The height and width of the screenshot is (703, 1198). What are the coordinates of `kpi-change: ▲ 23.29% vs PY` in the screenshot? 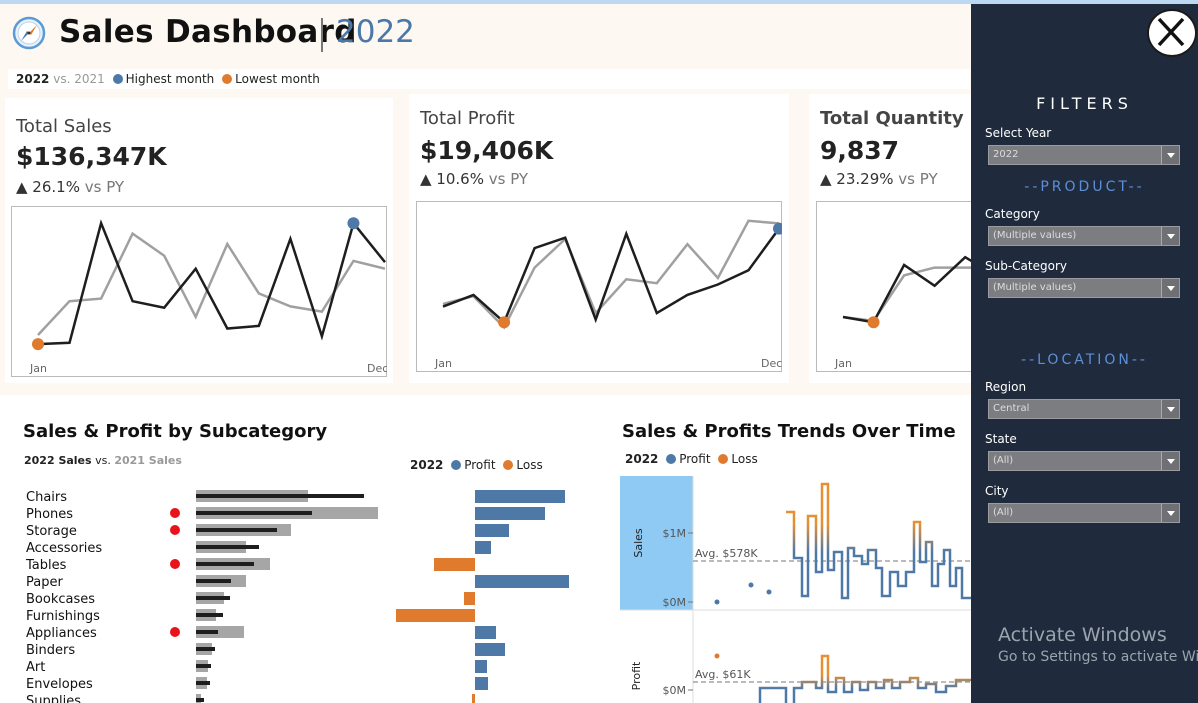 It's located at (879, 179).